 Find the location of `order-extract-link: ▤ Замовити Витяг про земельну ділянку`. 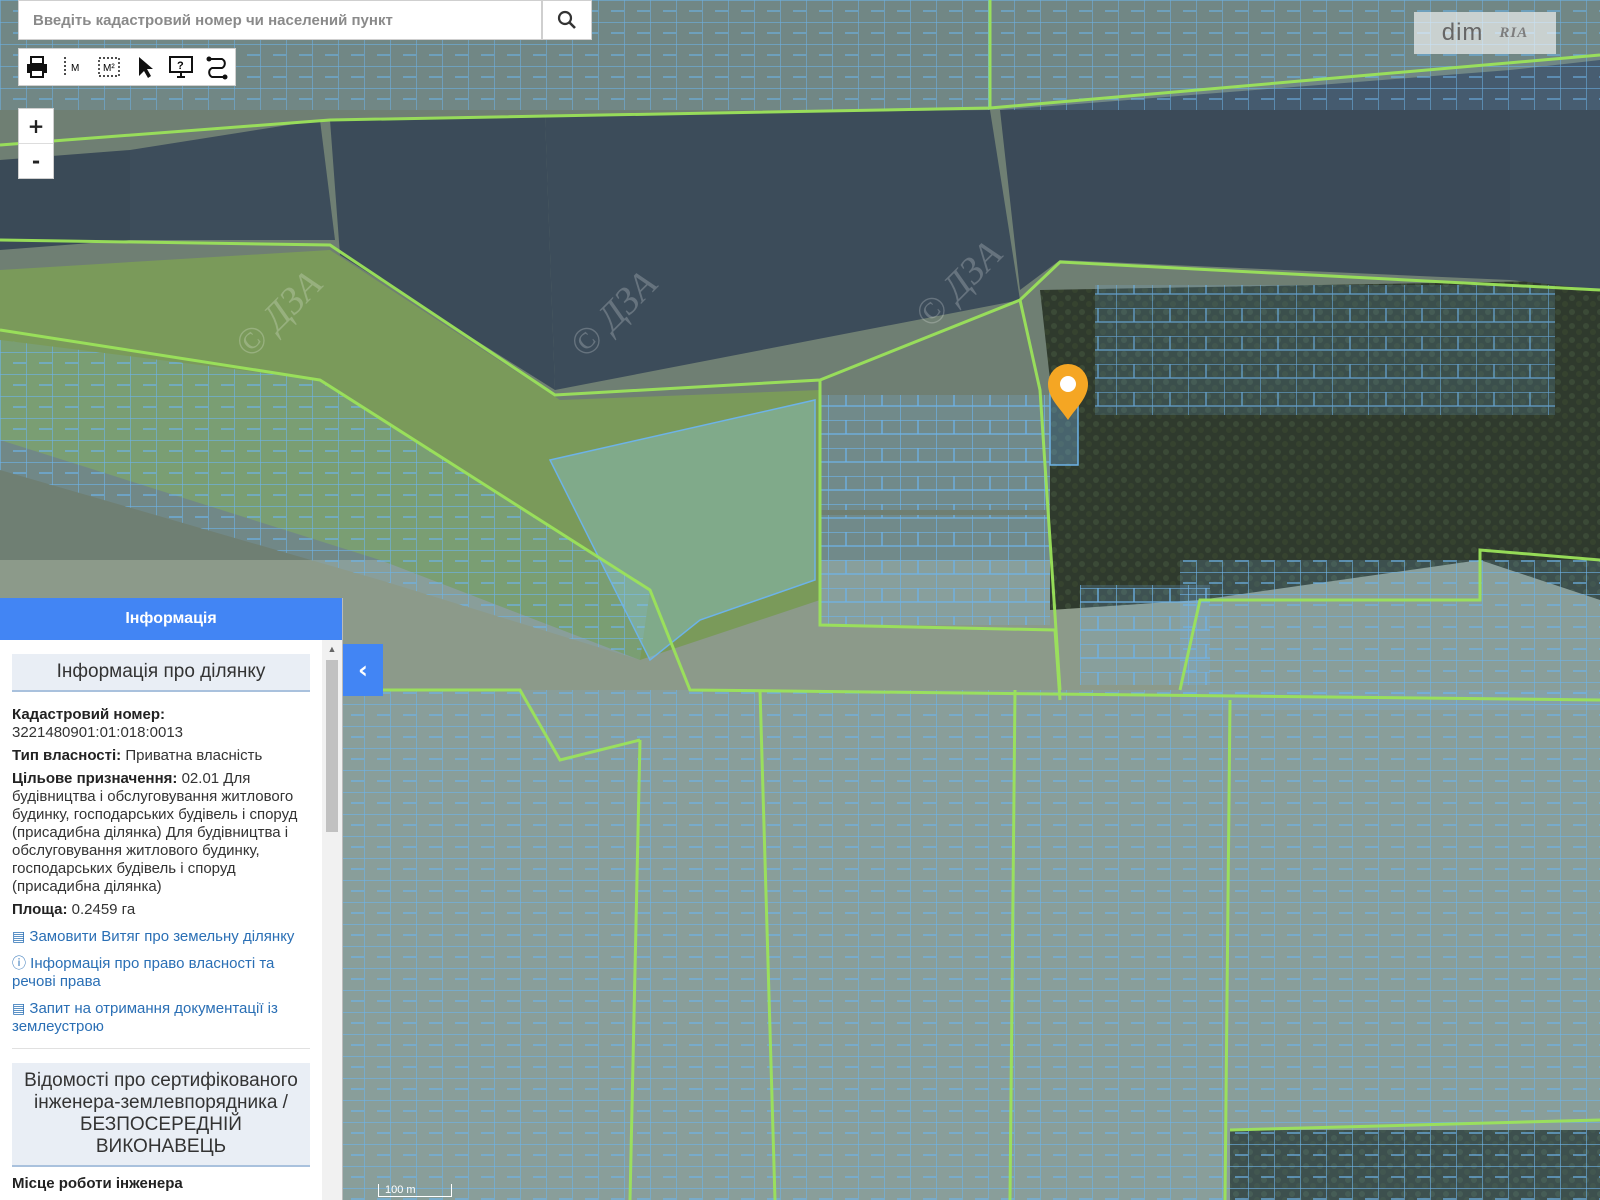

order-extract-link: ▤ Замовити Витяг про земельну ділянку is located at coordinates (161, 936).